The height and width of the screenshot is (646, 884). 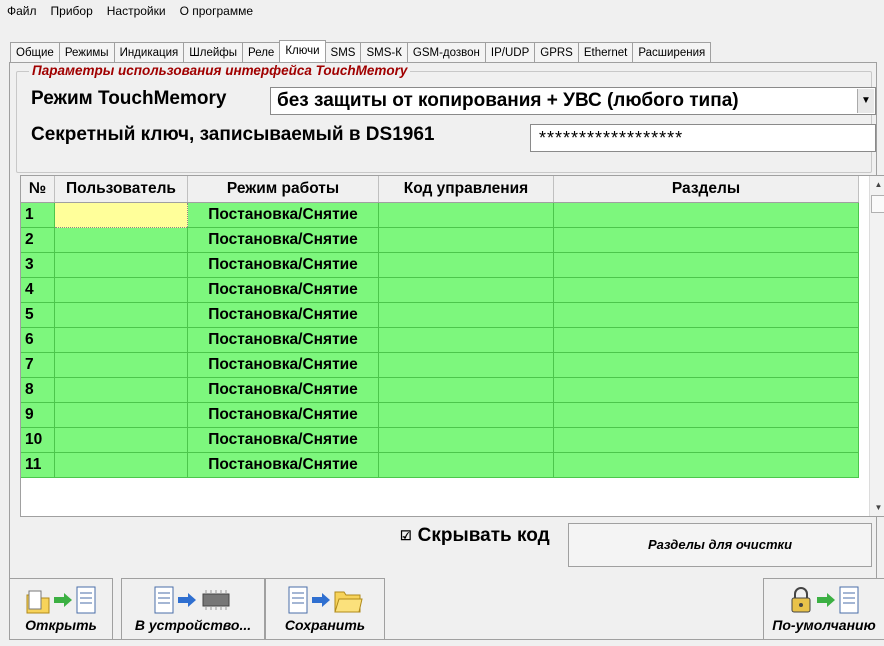 I want to click on table-row: 1 Постановка/Снятие, so click(x=440, y=215).